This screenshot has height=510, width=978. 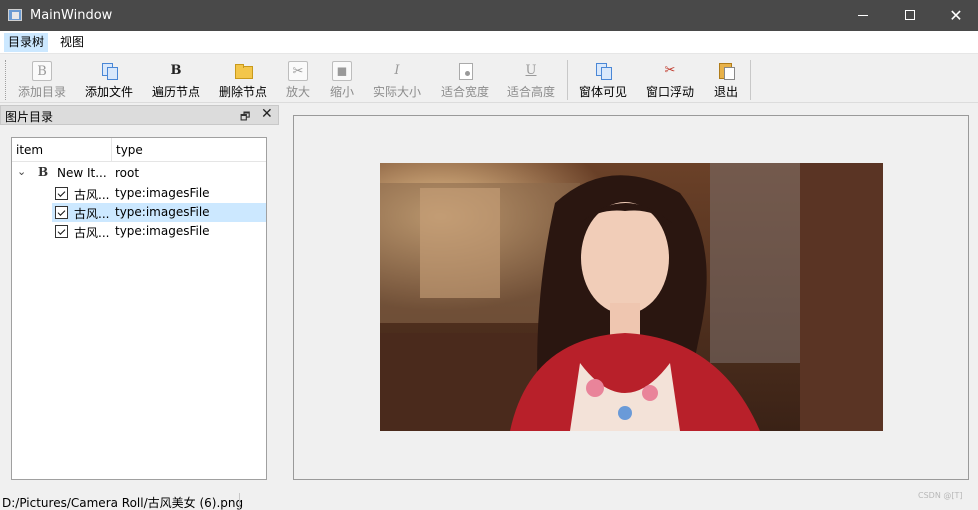 I want to click on window-title: MainWindow, so click(x=71, y=15).